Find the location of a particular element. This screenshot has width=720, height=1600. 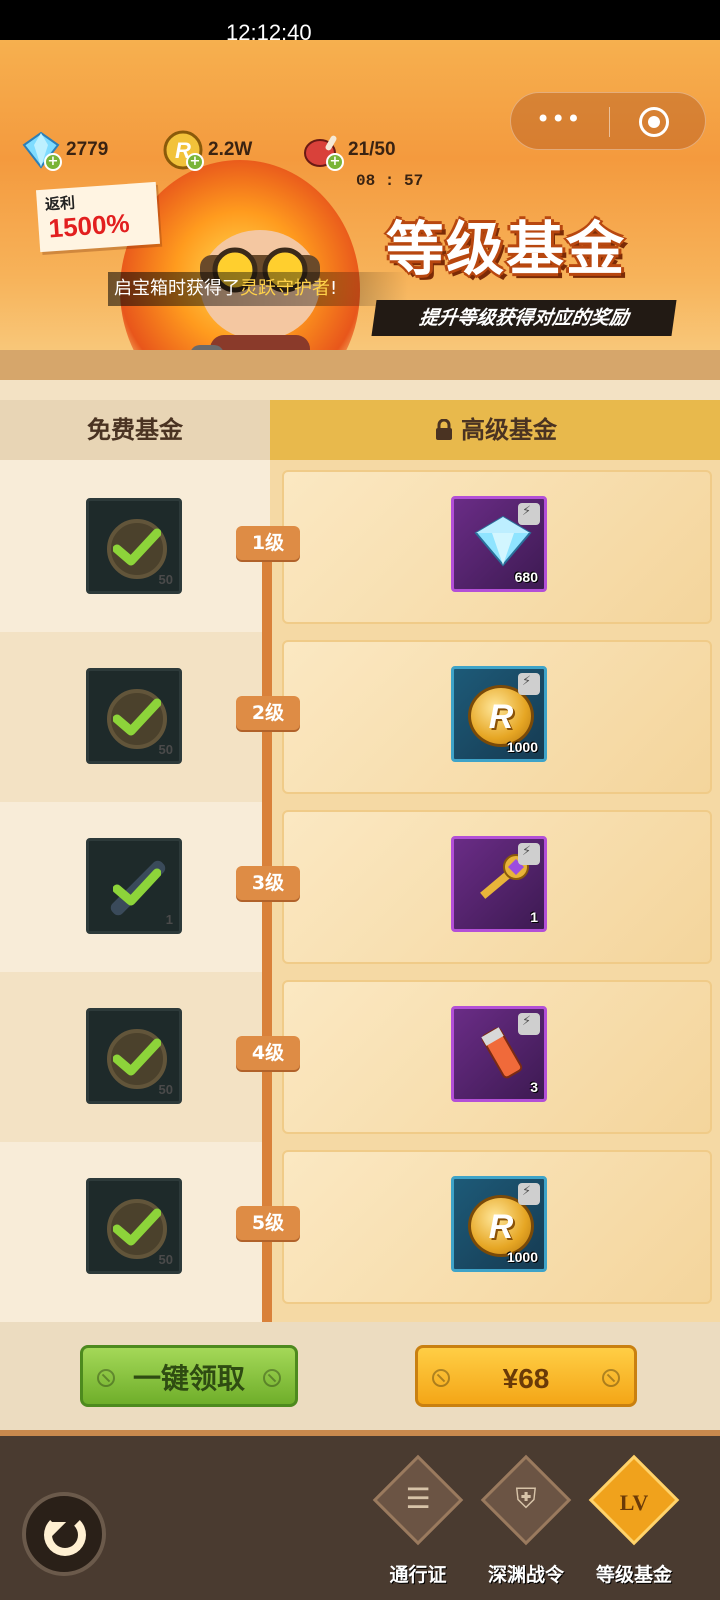

gem-count: 2779 is located at coordinates (87, 149).